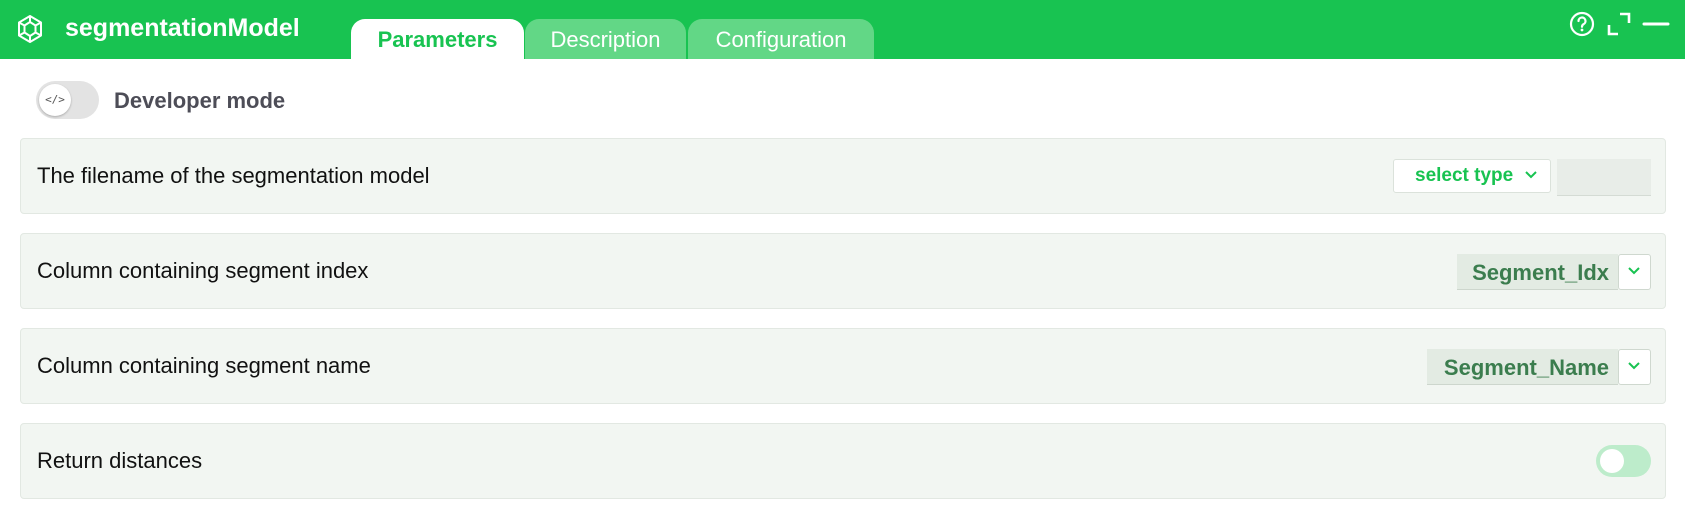 The image size is (1685, 510). What do you see at coordinates (843, 461) in the screenshot?
I see `param-row-return-distances: Return distances` at bounding box center [843, 461].